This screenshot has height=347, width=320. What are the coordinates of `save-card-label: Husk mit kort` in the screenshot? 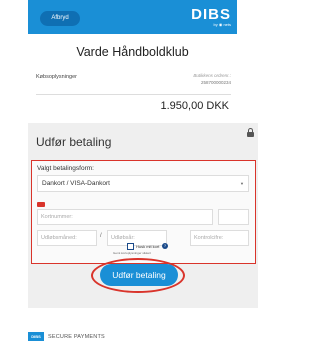 It's located at (148, 246).